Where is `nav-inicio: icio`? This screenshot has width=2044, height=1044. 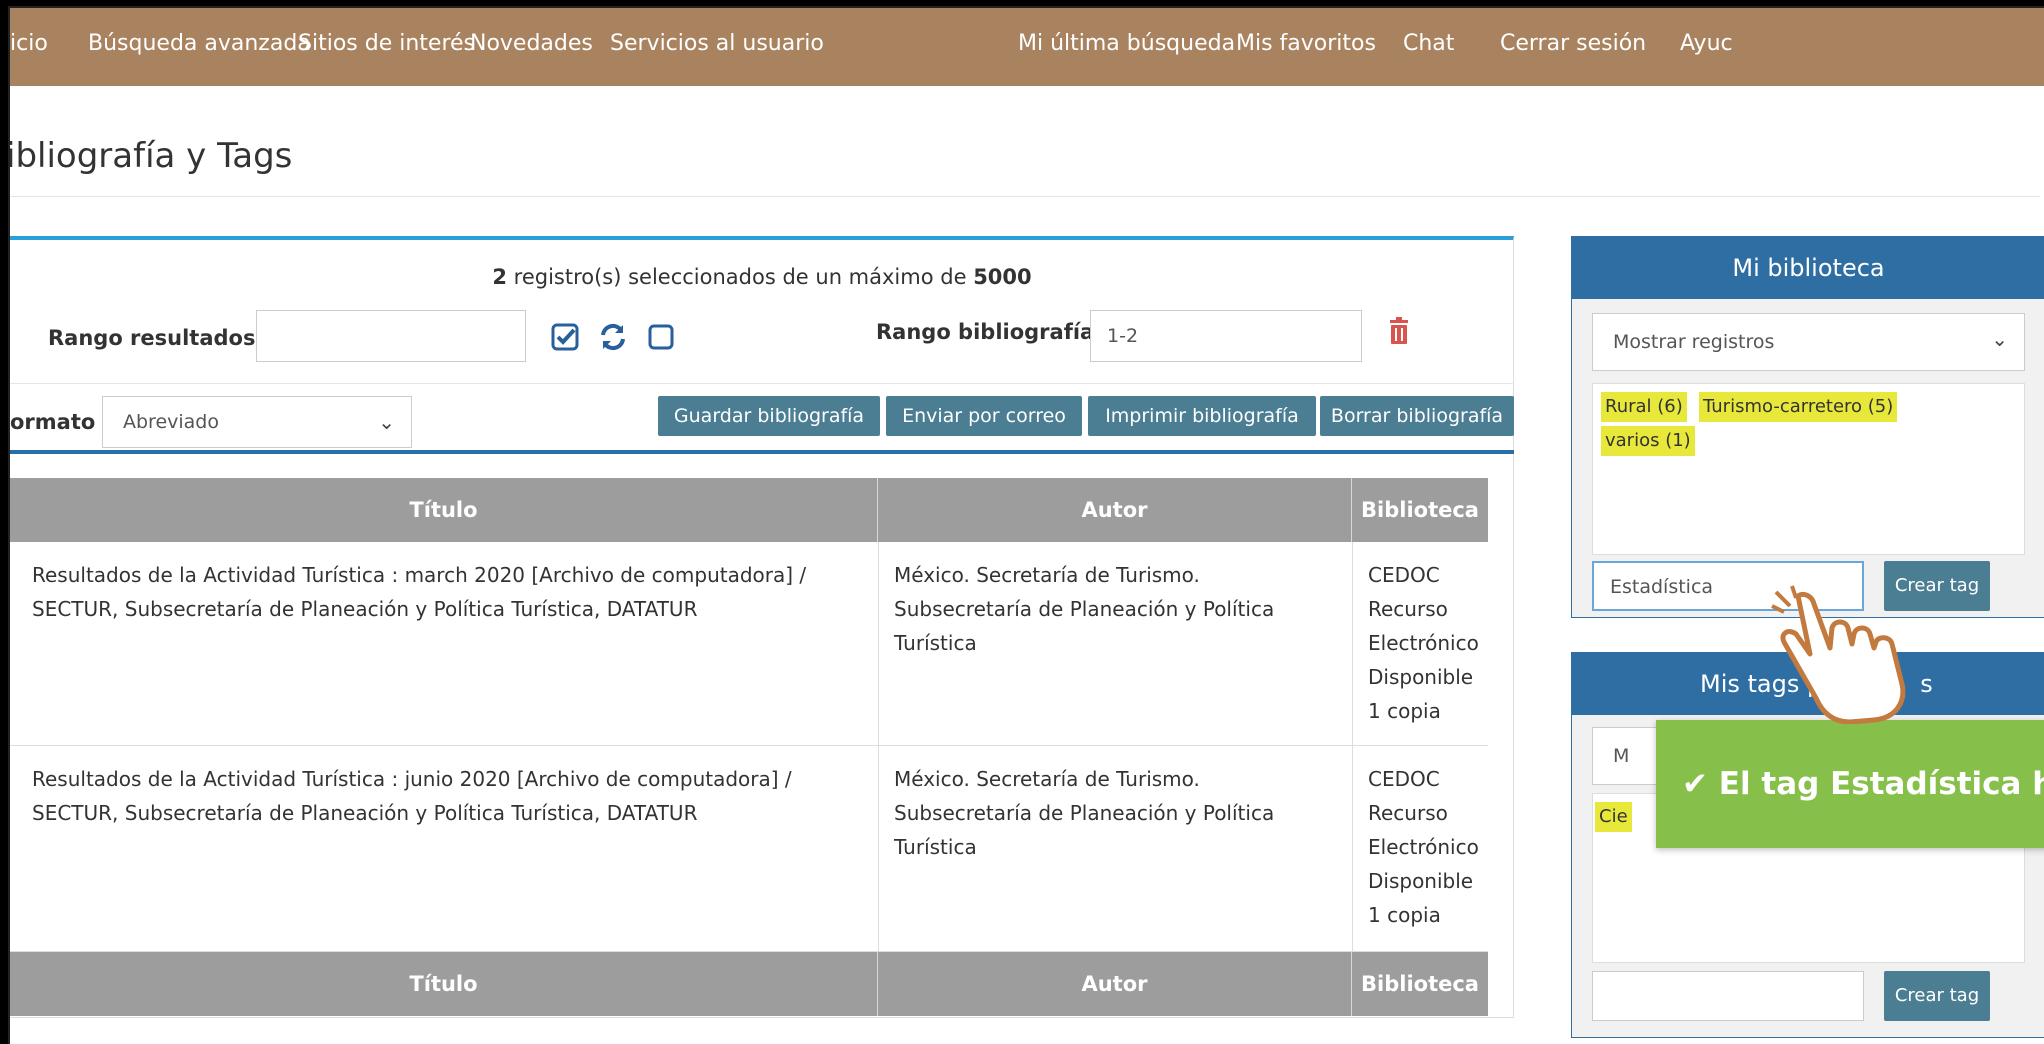 nav-inicio: icio is located at coordinates (29, 44).